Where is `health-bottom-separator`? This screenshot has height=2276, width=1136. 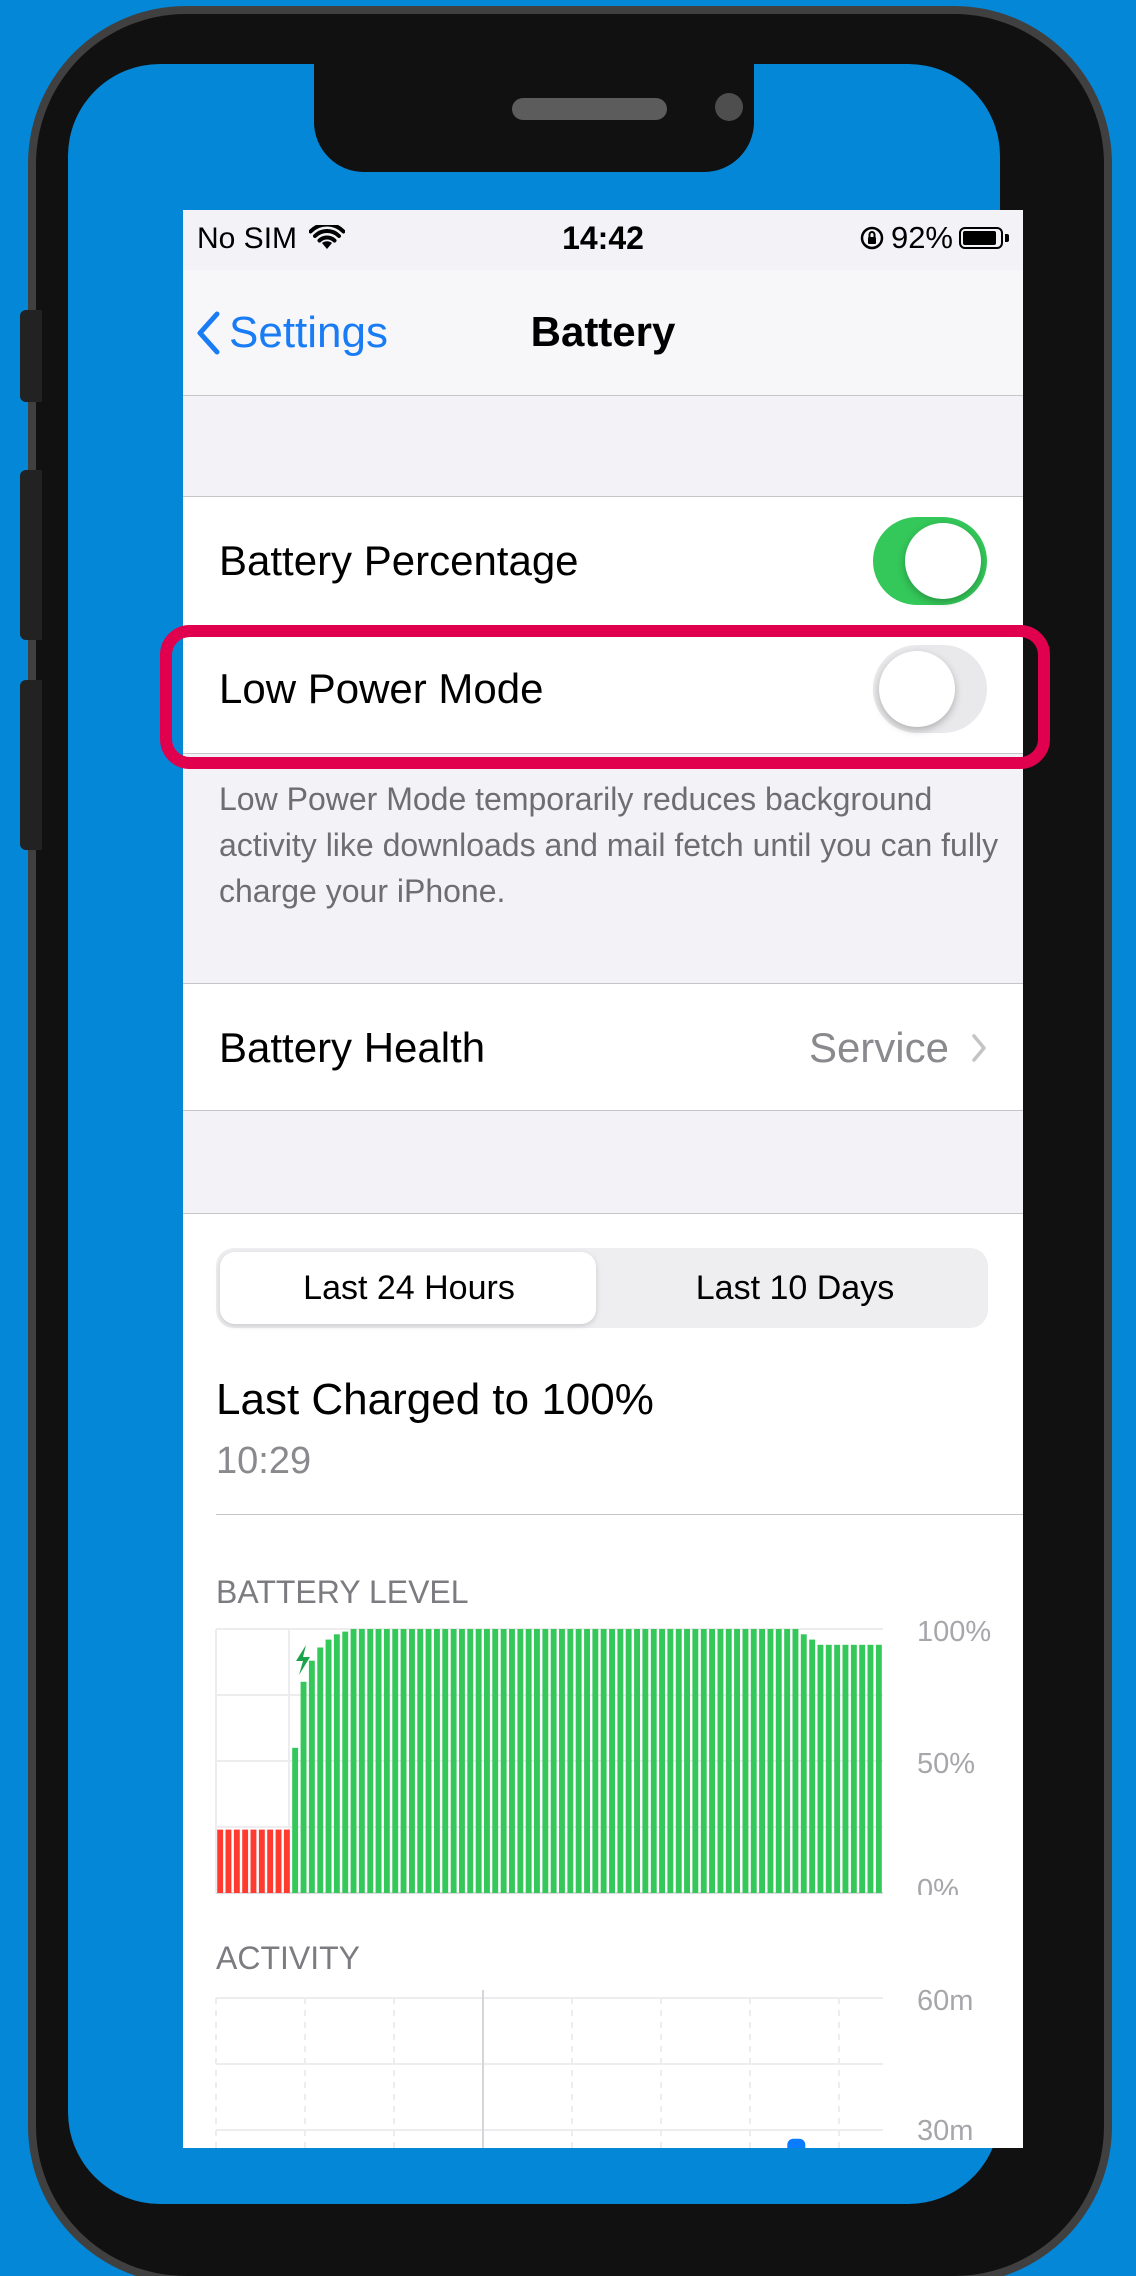
health-bottom-separator is located at coordinates (603, 1110).